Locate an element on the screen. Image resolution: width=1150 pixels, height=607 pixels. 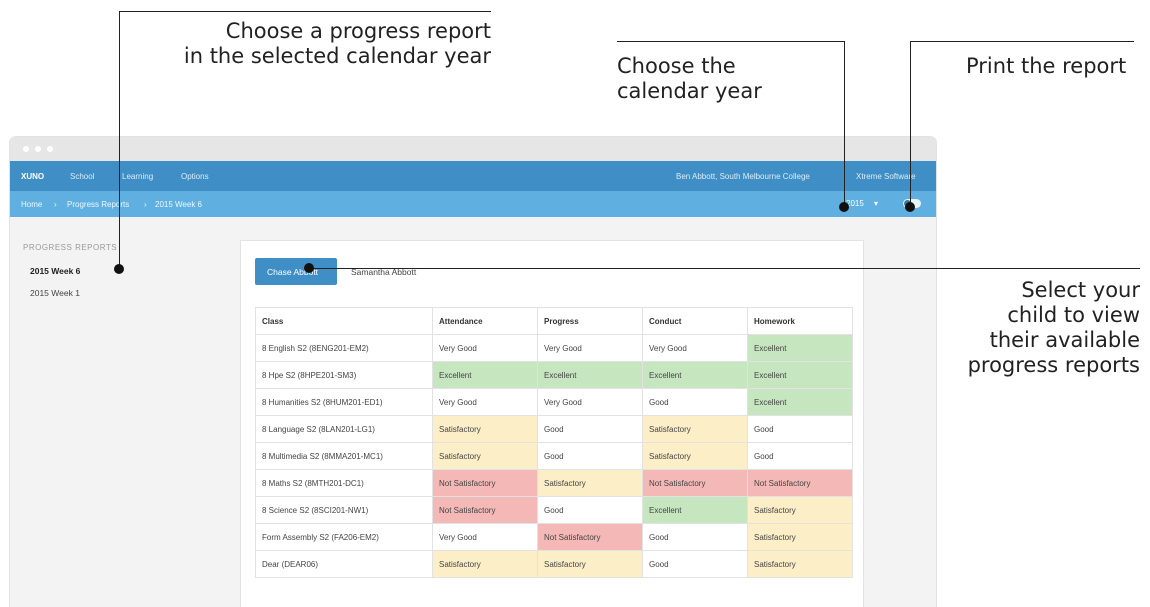
sidebar-heading: PROGRESS REPORTS is located at coordinates (70, 247).